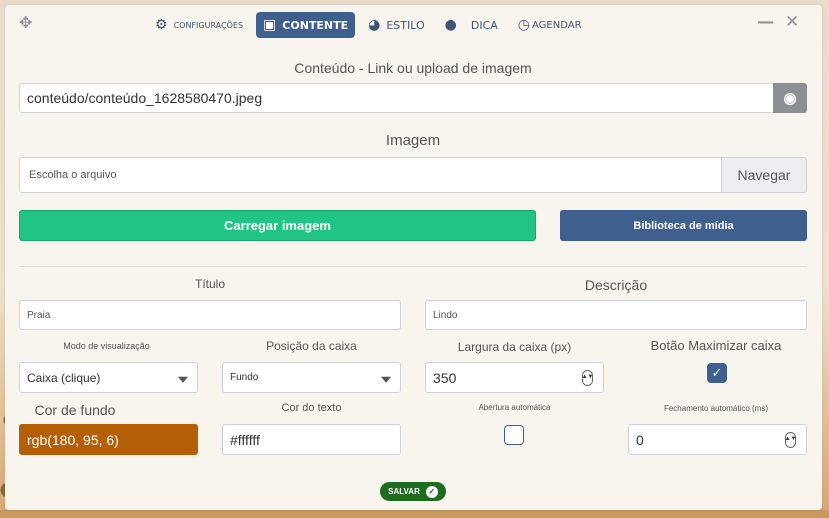  Describe the element at coordinates (717, 439) in the screenshot. I see `auto-close-input: 0 ▲▼` at that location.